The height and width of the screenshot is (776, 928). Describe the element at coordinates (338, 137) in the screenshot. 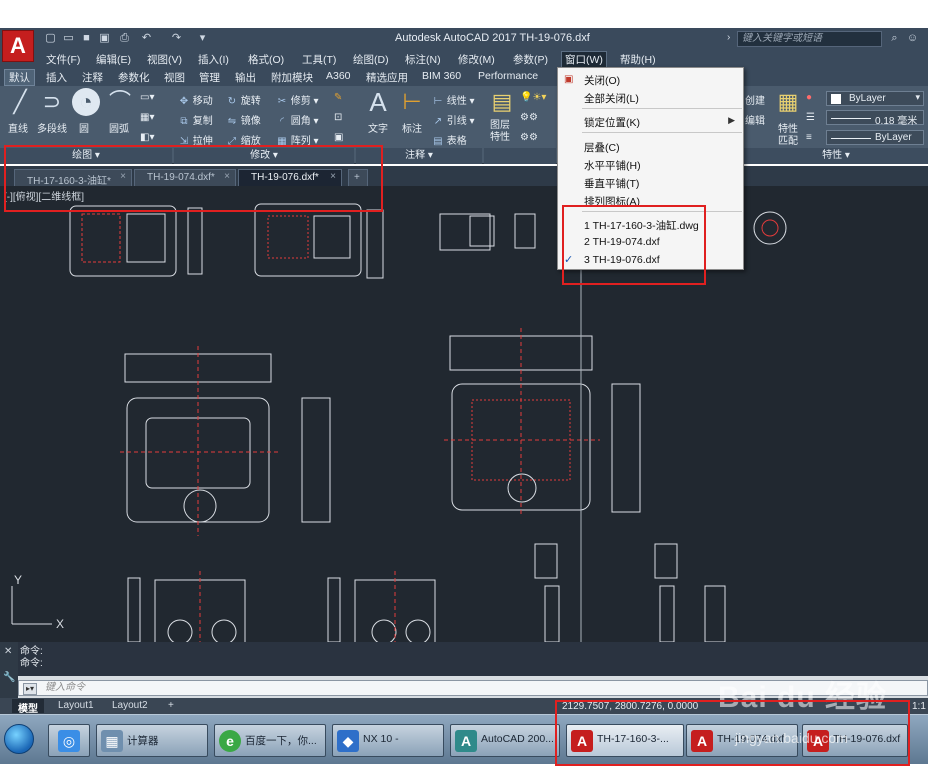

I see `offset-icon: ▣` at that location.